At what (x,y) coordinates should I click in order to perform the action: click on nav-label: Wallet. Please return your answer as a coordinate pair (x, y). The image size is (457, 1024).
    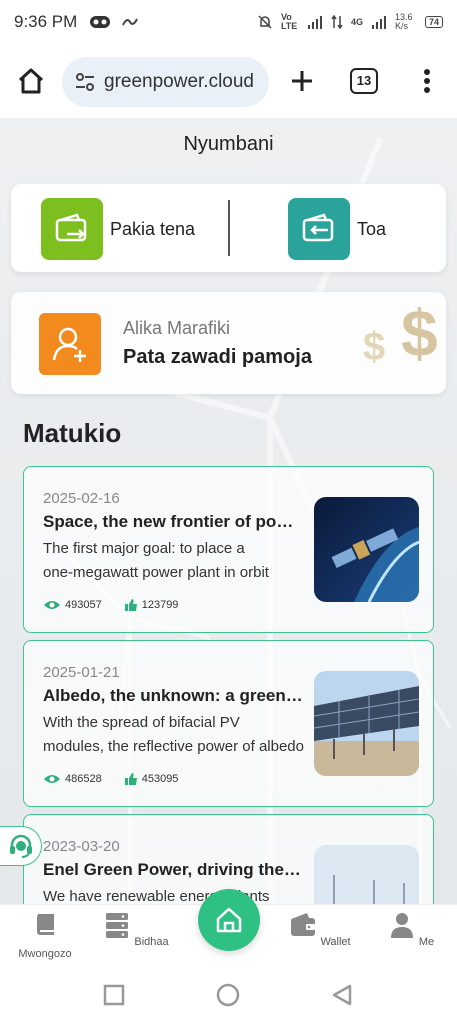
    Looking at the image, I should click on (335, 942).